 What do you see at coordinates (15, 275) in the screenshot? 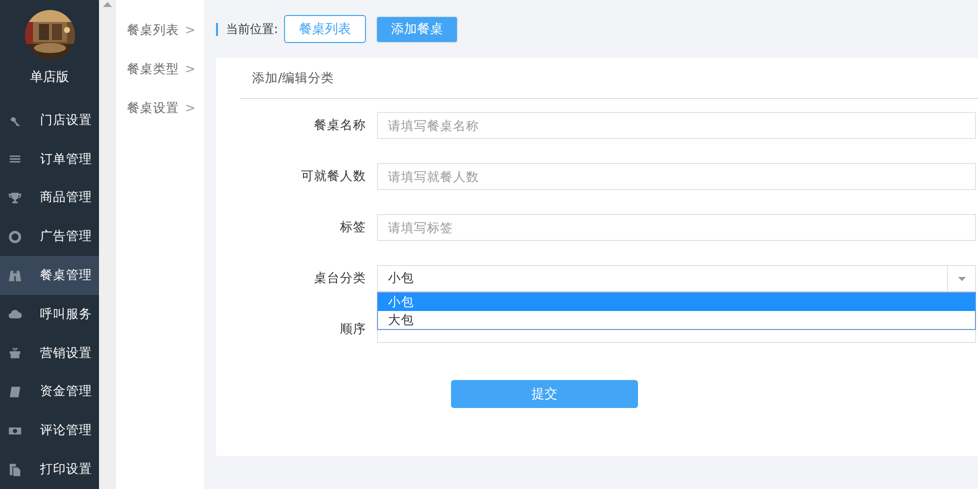
I see `binoculars-icon` at bounding box center [15, 275].